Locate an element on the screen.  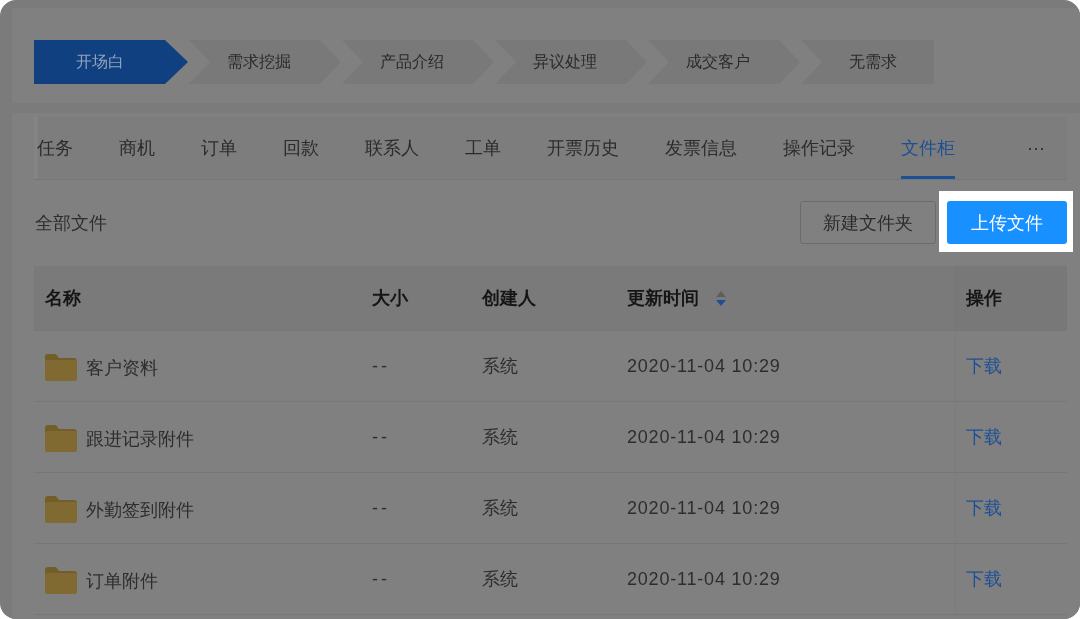
tab: 联系人 is located at coordinates (392, 148).